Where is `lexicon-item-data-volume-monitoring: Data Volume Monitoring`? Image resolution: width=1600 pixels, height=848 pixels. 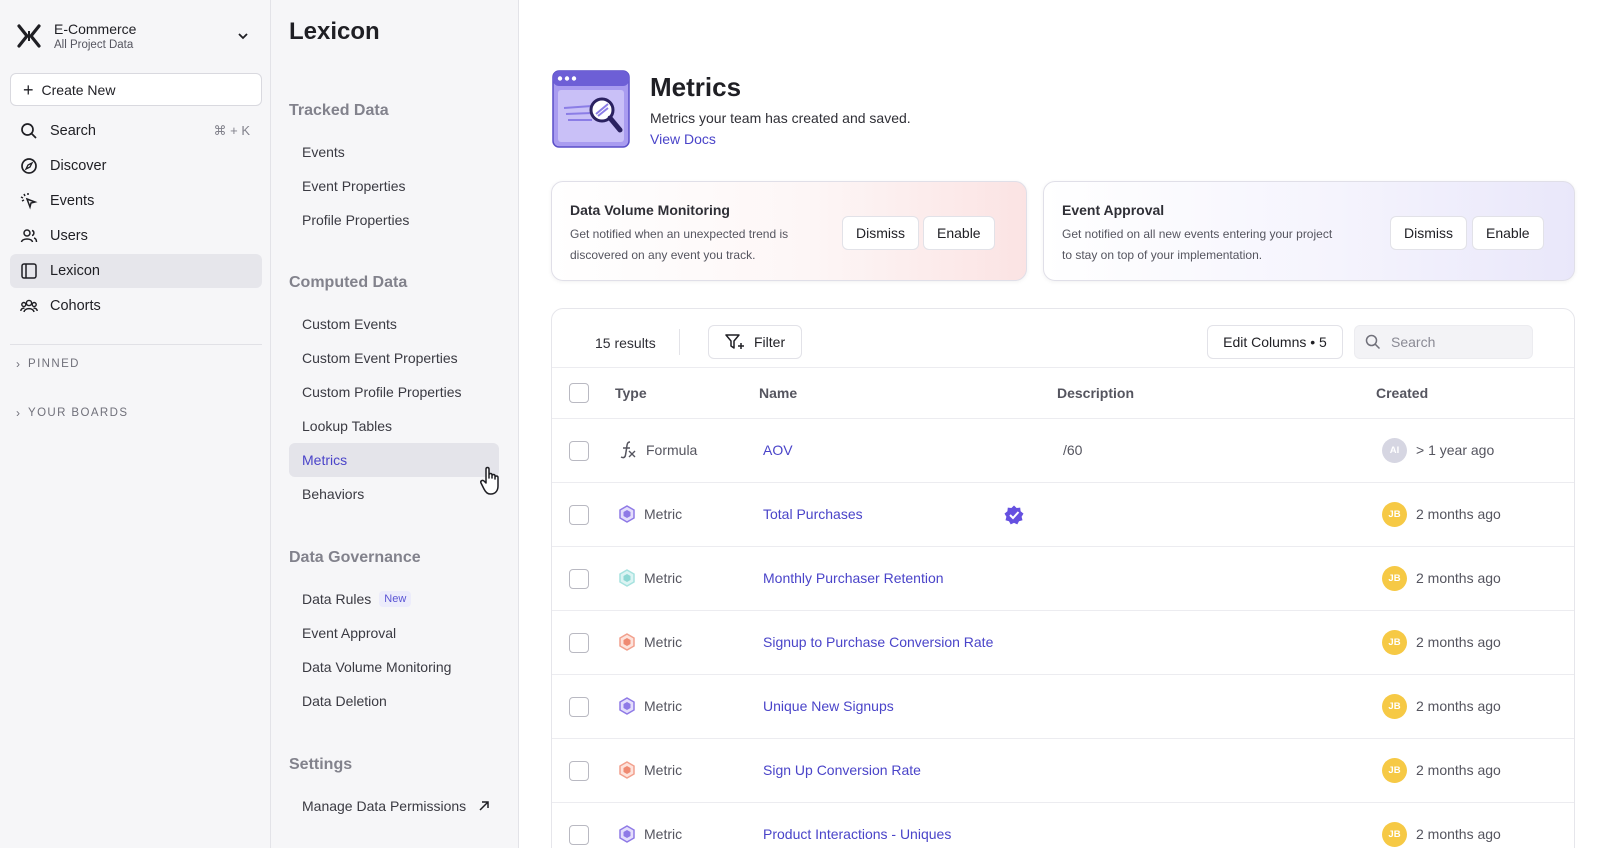
lexicon-item-data-volume-monitoring: Data Volume Monitoring is located at coordinates (394, 667).